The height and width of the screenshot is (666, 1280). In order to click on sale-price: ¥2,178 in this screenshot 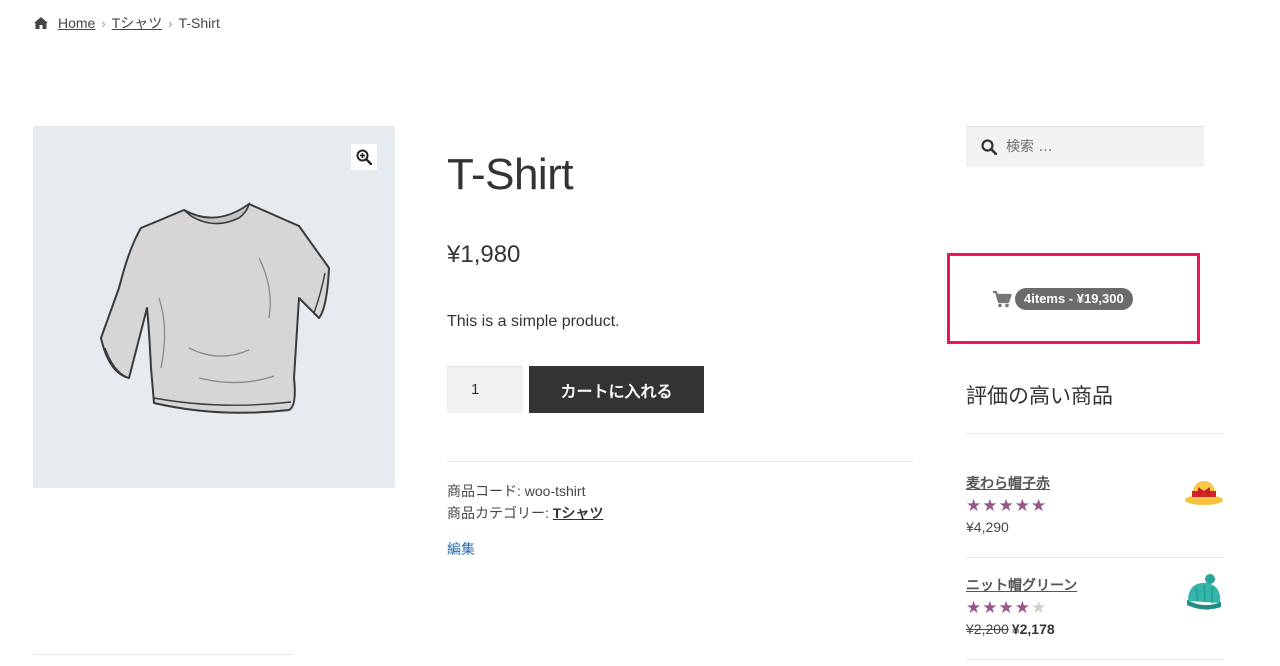, I will do `click(1033, 629)`.